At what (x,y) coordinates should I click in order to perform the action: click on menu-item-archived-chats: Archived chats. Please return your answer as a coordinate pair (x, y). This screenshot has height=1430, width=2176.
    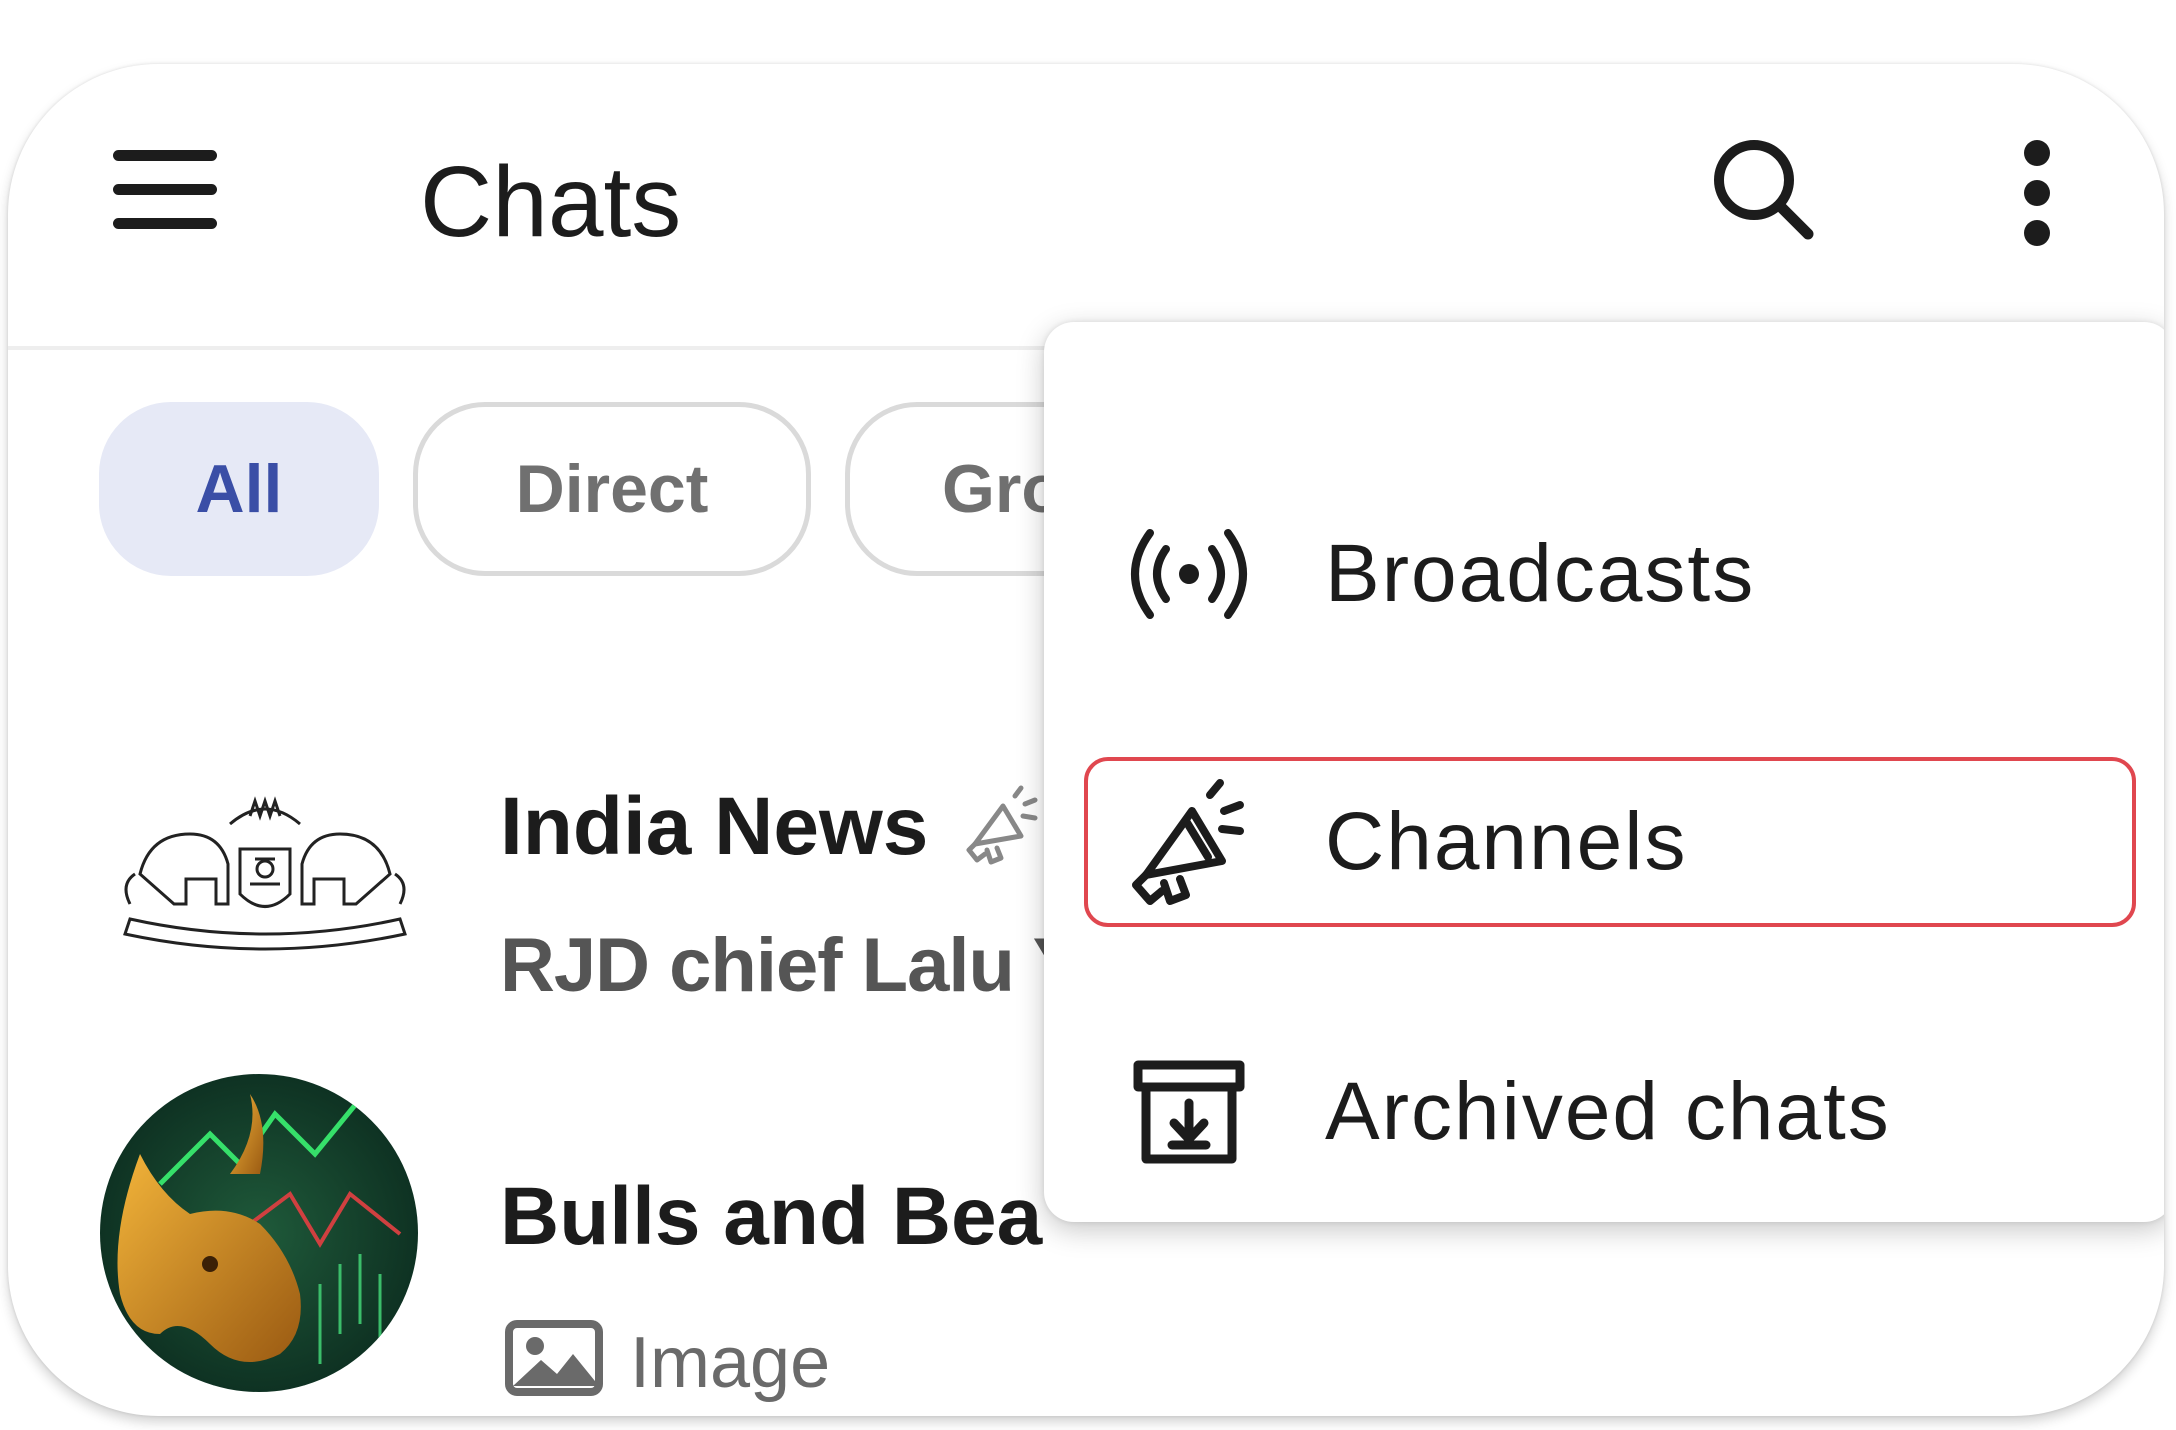
    Looking at the image, I should click on (1604, 1112).